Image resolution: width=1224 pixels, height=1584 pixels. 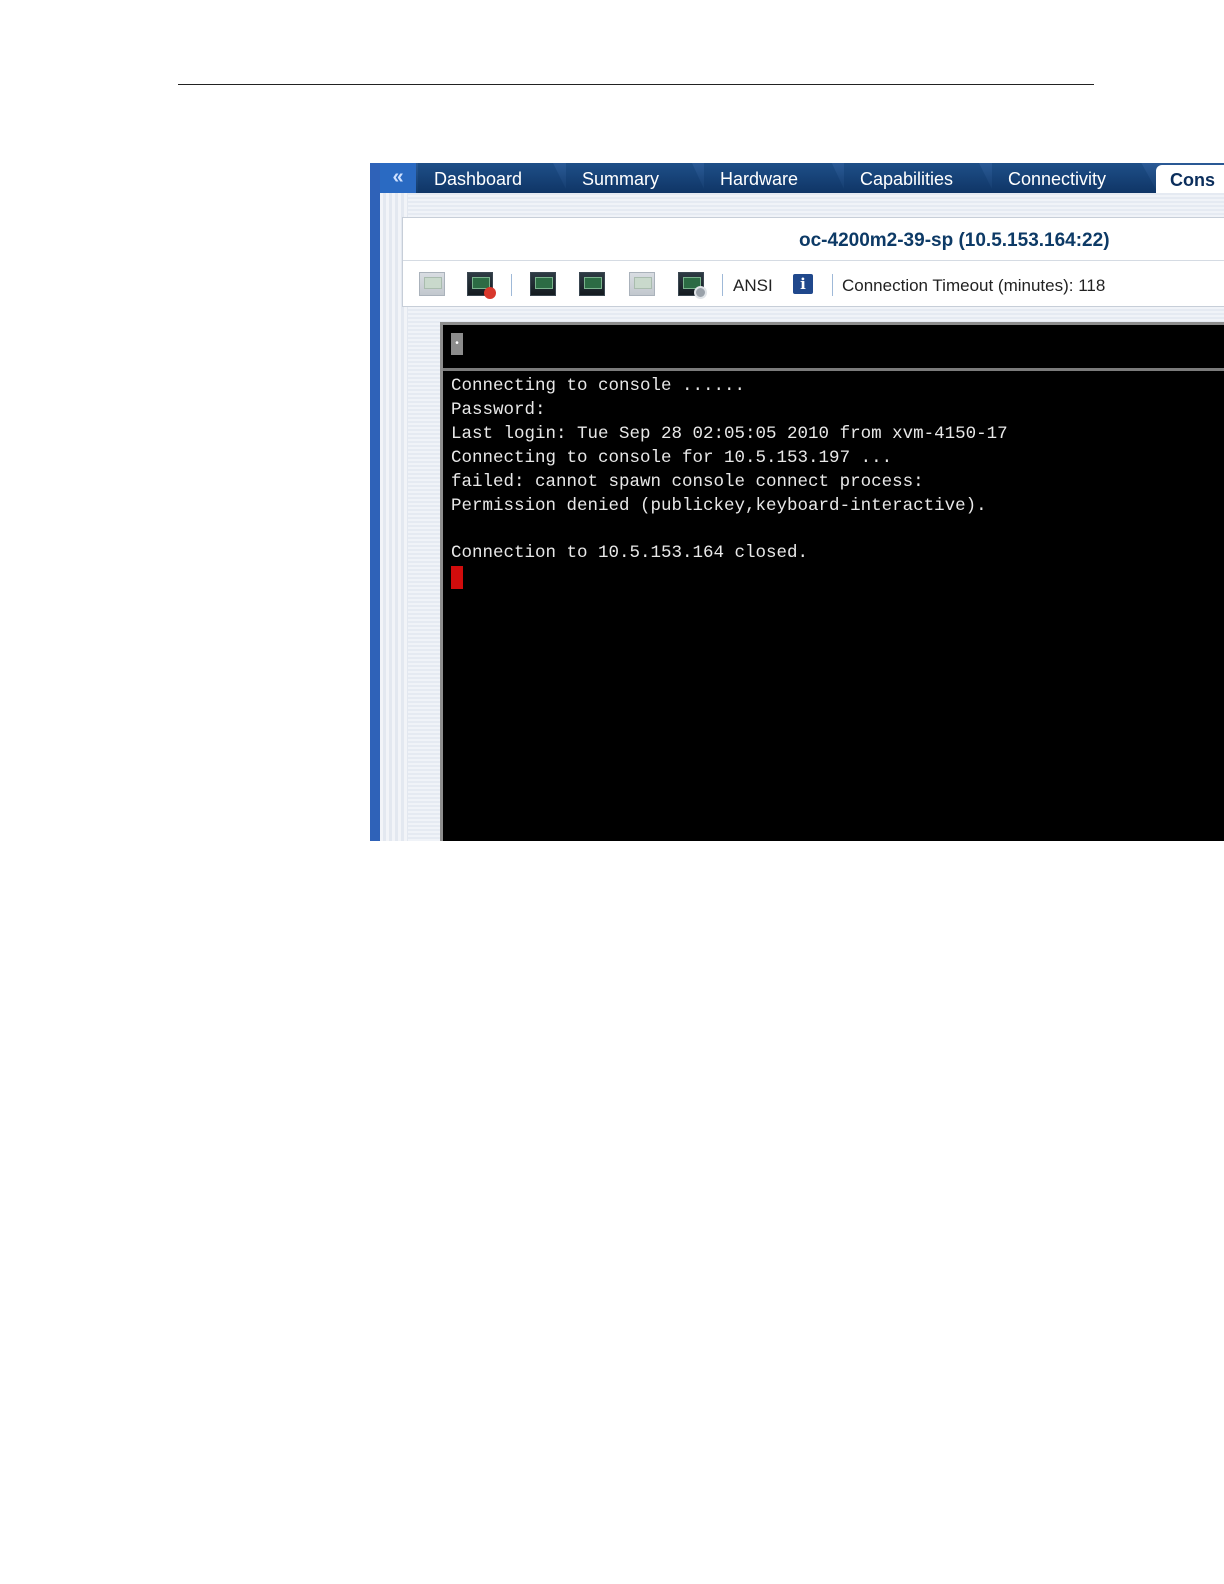 What do you see at coordinates (630, 553) in the screenshot?
I see `terminal-line: Connection to 10.5.153.164 closed.` at bounding box center [630, 553].